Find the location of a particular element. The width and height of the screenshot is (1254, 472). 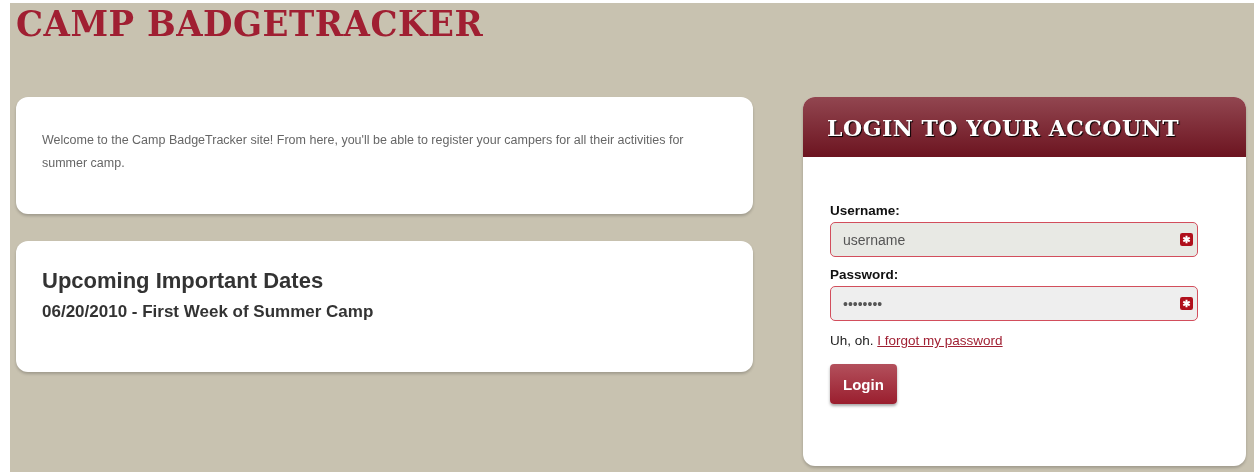

field-label: Password: is located at coordinates (865, 274).